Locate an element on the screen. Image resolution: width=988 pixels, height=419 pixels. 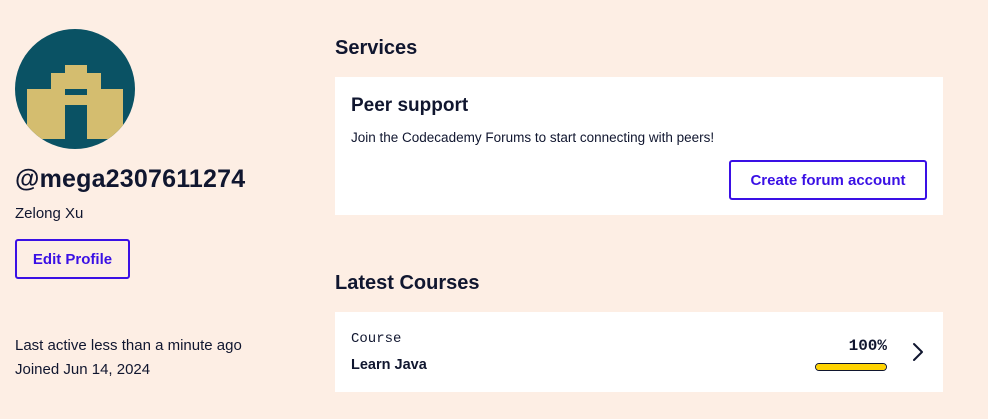
last-active-text: Last active less than a minute ago is located at coordinates (128, 345).